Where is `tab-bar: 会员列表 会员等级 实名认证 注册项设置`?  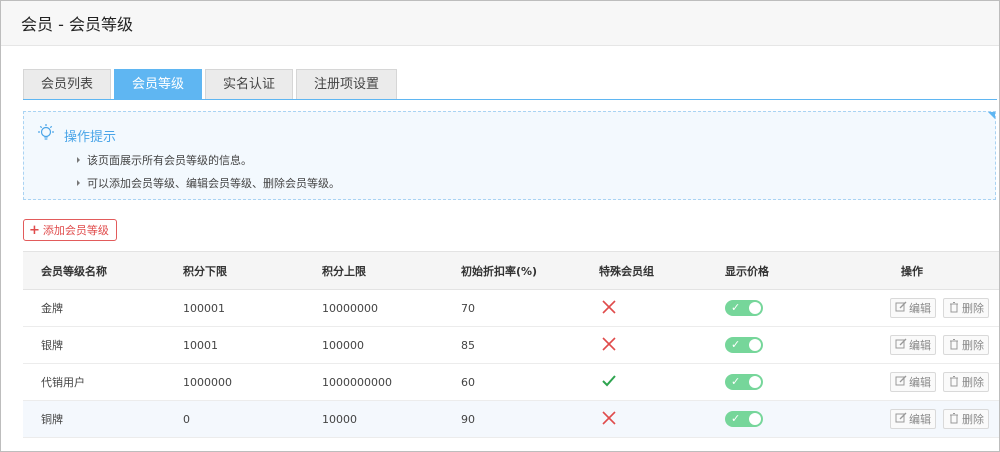 tab-bar: 会员列表 会员等级 实名认证 注册项设置 is located at coordinates (210, 84).